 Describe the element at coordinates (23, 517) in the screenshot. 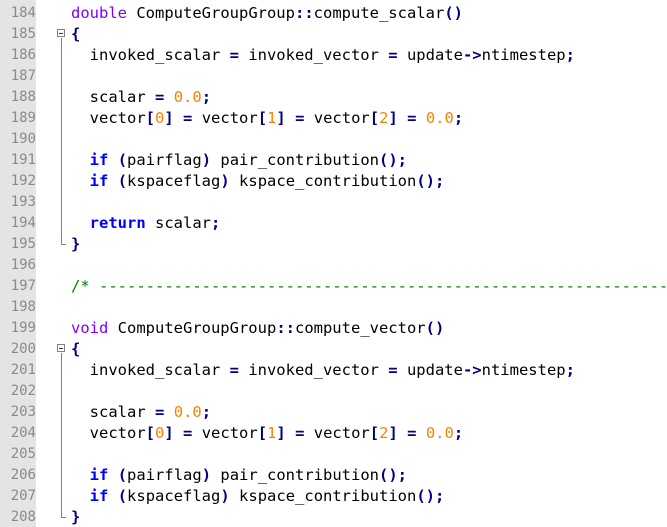

I see `line-number: 208` at that location.